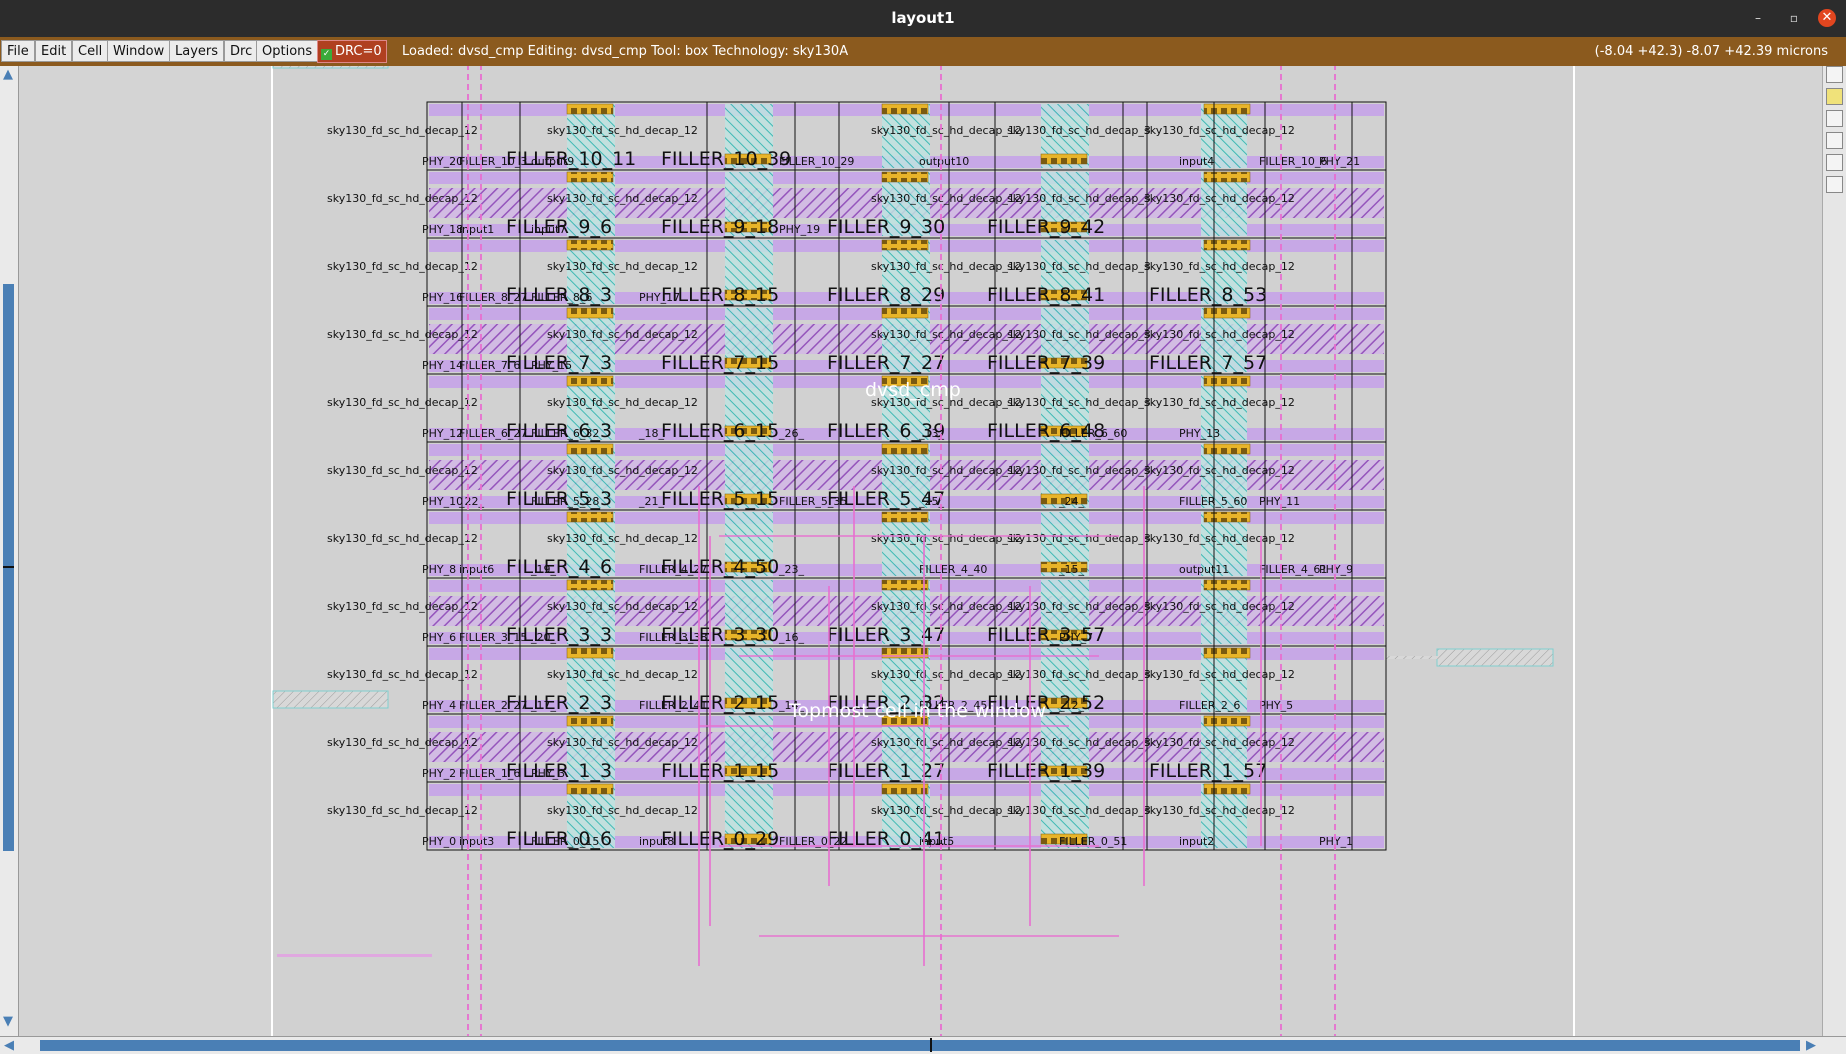  What do you see at coordinates (493, 705) in the screenshot?
I see `instance-label: FILLER_2_27` at bounding box center [493, 705].